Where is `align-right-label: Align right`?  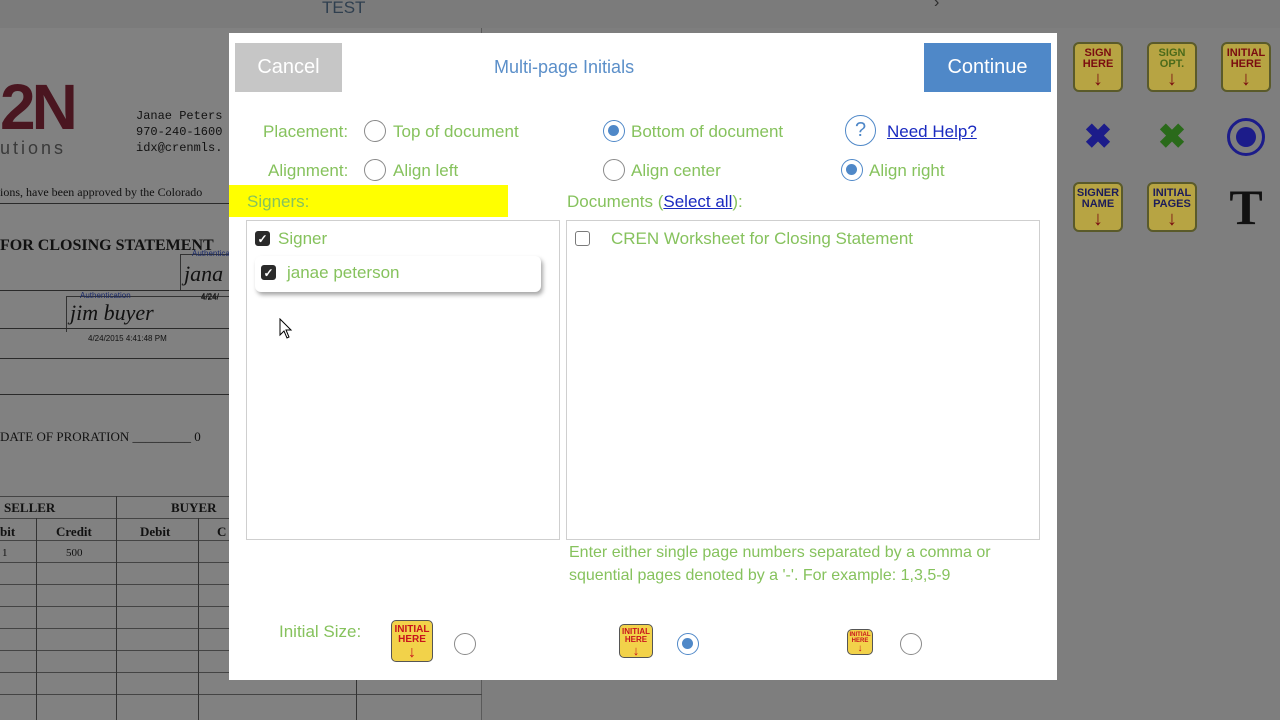 align-right-label: Align right is located at coordinates (907, 171).